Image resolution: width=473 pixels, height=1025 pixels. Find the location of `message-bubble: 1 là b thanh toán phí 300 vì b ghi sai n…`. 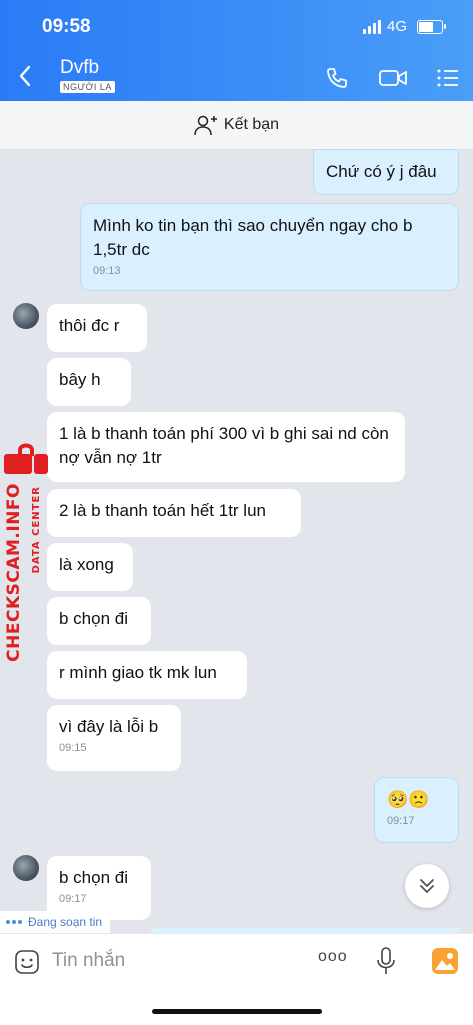

message-bubble: 1 là b thanh toán phí 300 vì b ghi sai n… is located at coordinates (226, 447).